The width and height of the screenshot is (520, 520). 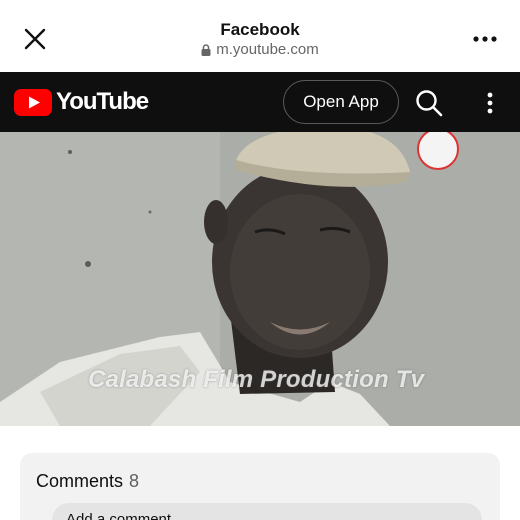 I want to click on browser-bar: Facebook m.youtube.com, so click(x=260, y=36).